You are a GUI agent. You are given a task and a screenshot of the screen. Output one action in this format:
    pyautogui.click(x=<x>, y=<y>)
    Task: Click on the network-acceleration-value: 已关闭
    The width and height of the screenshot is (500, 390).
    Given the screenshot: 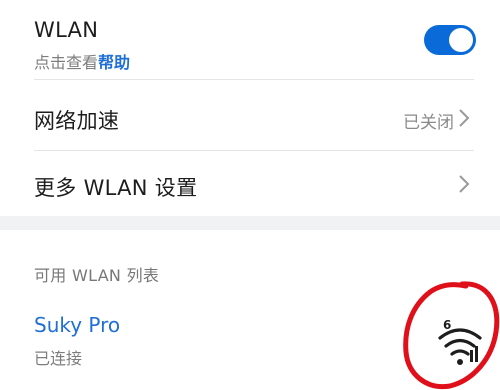 What is the action you would take?
    pyautogui.click(x=428, y=123)
    